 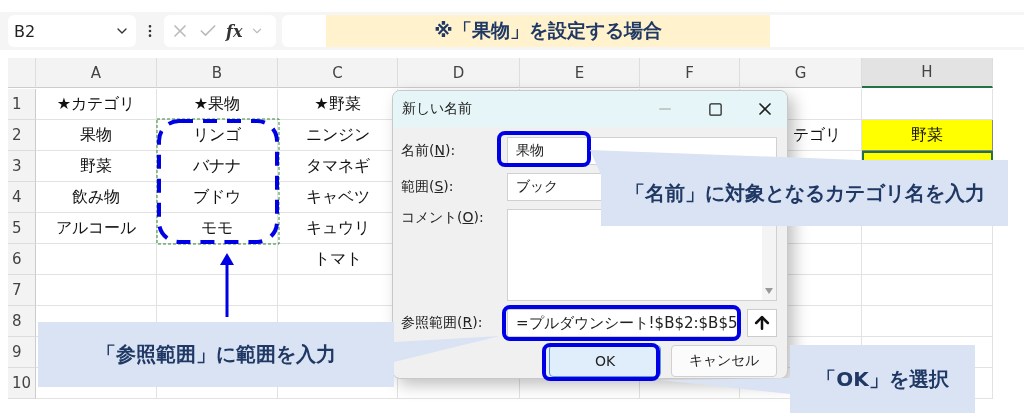 What do you see at coordinates (690, 73) in the screenshot?
I see `column-header: F` at bounding box center [690, 73].